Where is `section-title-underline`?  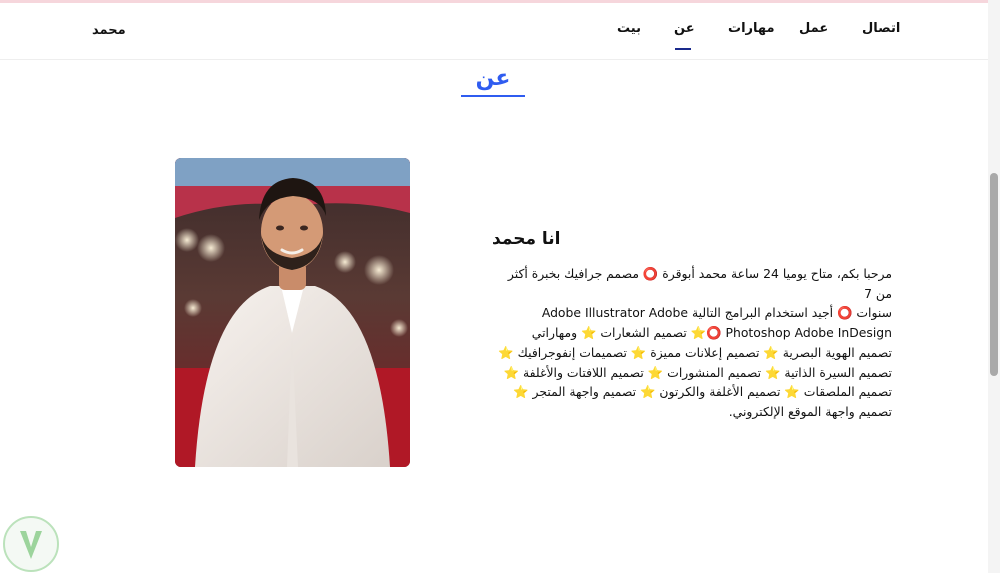 section-title-underline is located at coordinates (493, 96).